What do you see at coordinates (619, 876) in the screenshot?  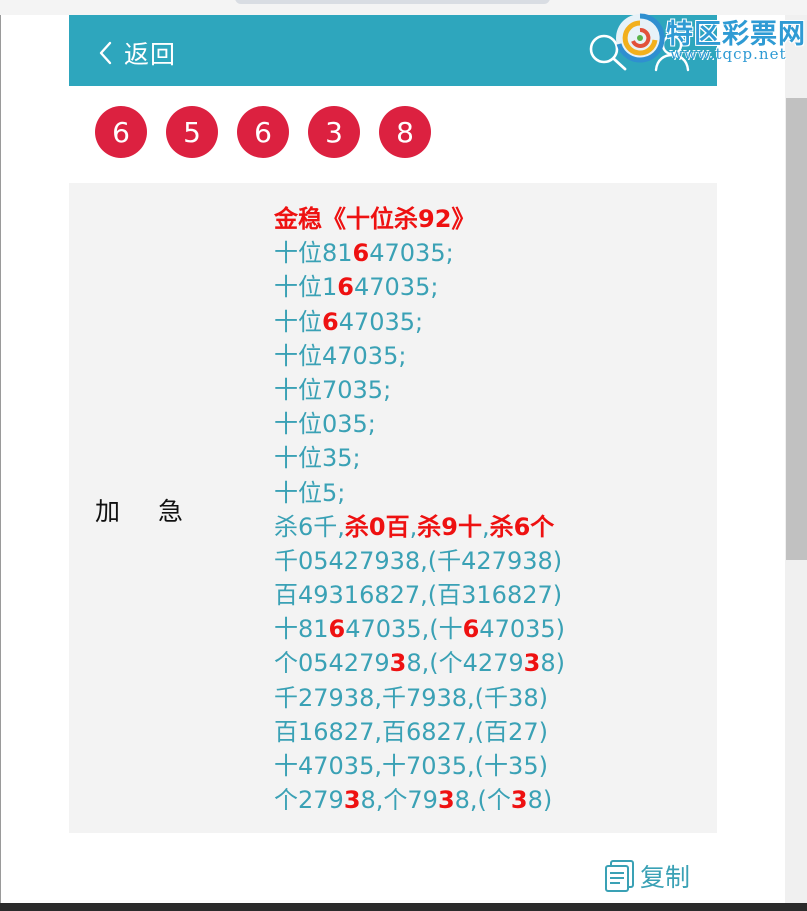 I see `copy-document-icon` at bounding box center [619, 876].